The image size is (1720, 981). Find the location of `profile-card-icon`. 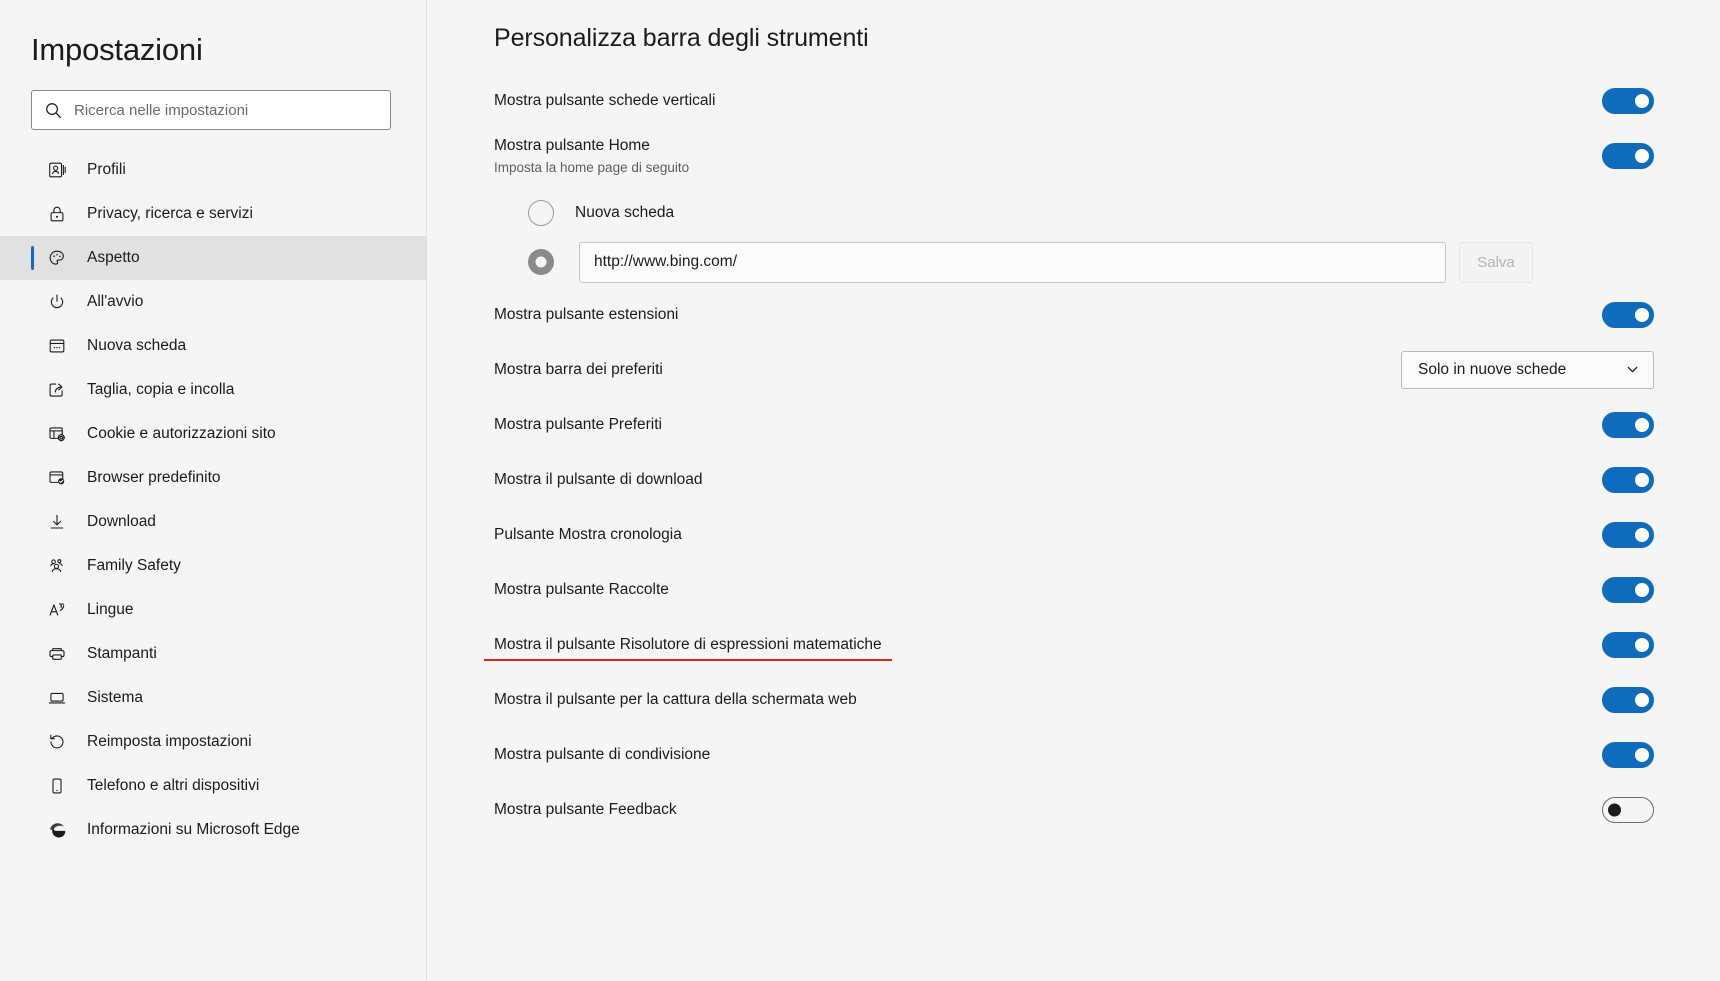

profile-card-icon is located at coordinates (64, 170).